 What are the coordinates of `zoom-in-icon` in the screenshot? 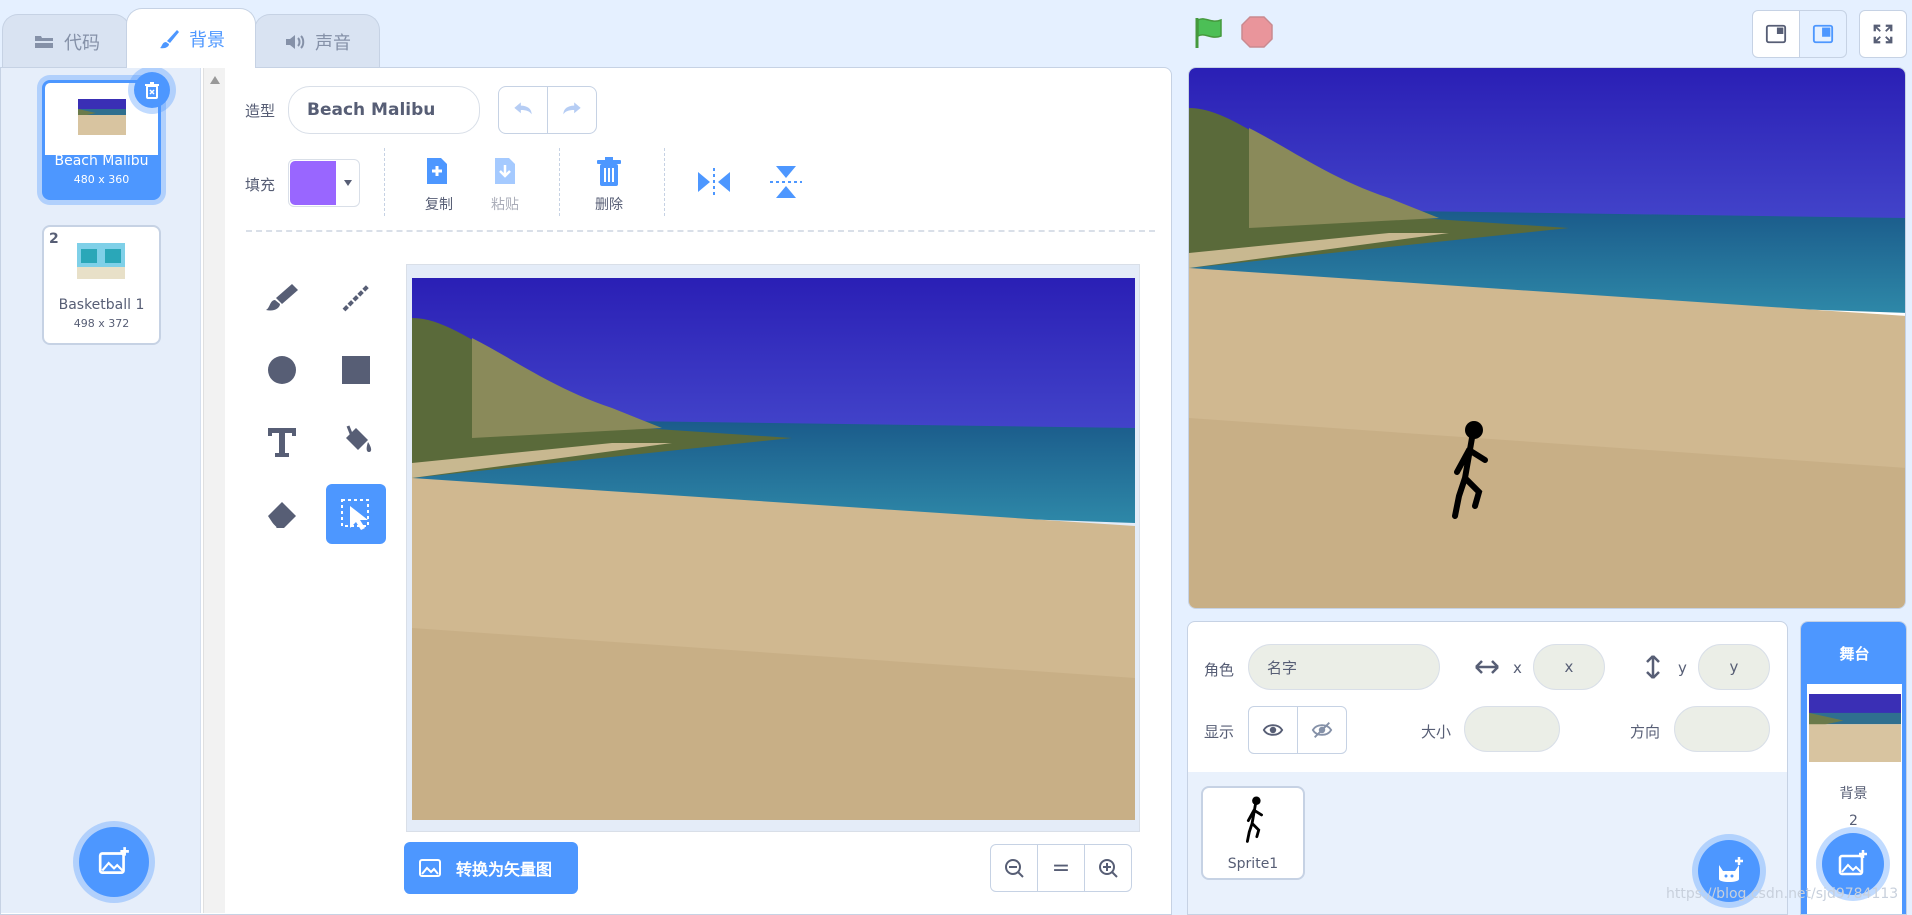 It's located at (1108, 868).